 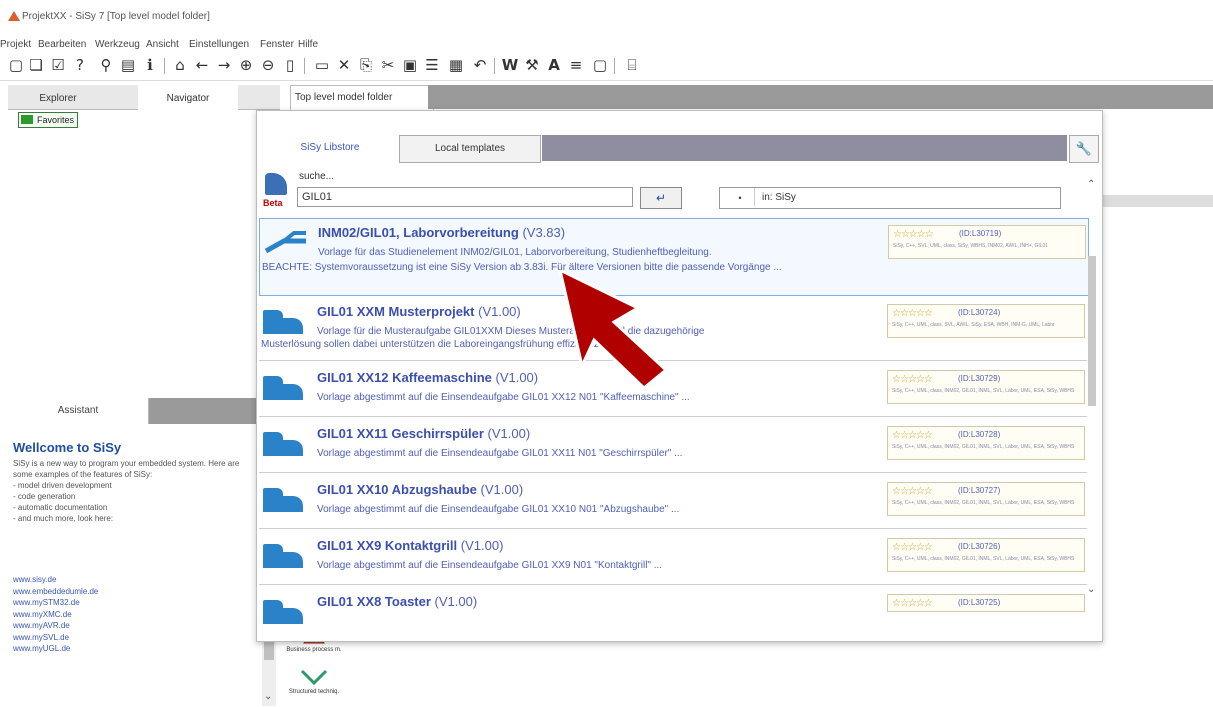 What do you see at coordinates (202, 65) in the screenshot?
I see `back-icon: ←` at bounding box center [202, 65].